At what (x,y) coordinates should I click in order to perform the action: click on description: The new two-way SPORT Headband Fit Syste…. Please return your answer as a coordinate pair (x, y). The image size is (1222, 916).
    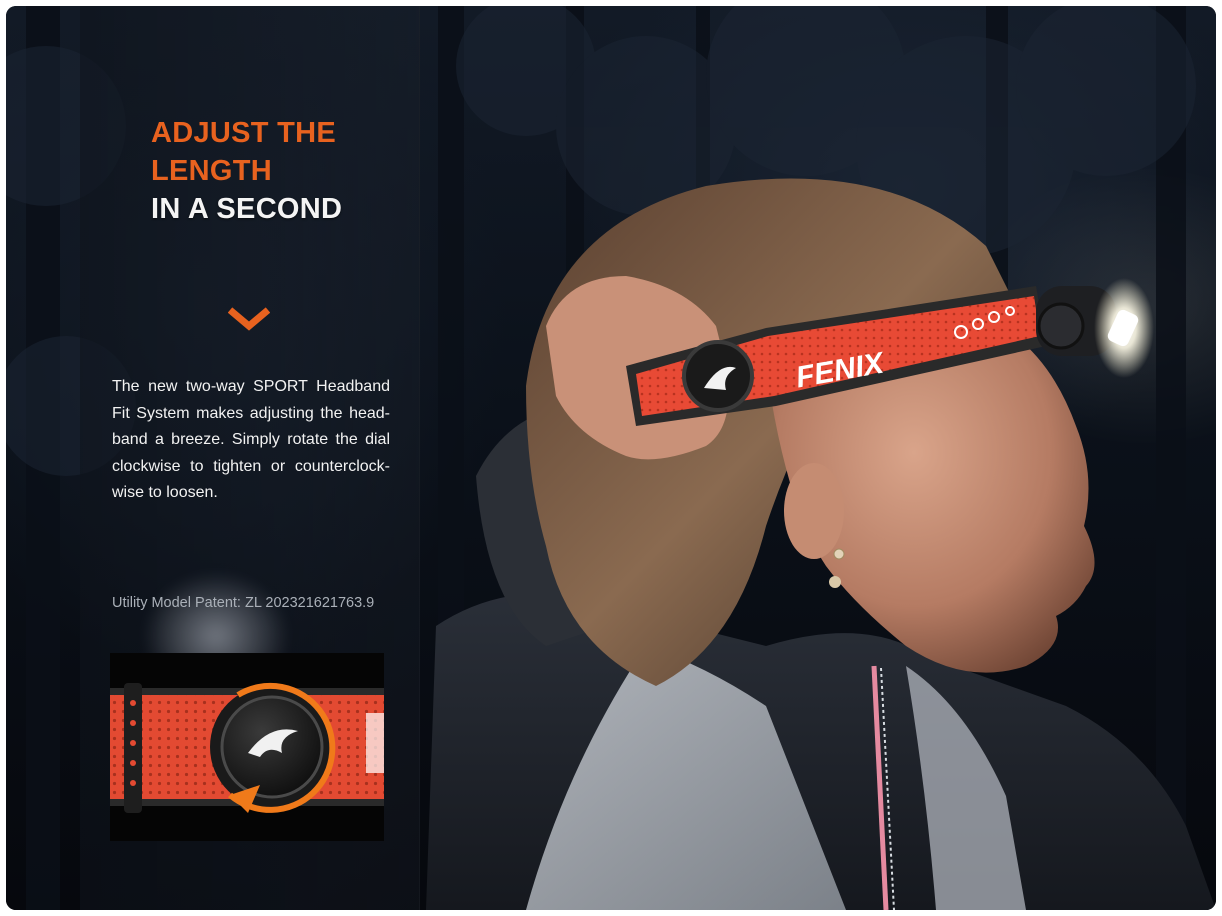
    Looking at the image, I should click on (251, 439).